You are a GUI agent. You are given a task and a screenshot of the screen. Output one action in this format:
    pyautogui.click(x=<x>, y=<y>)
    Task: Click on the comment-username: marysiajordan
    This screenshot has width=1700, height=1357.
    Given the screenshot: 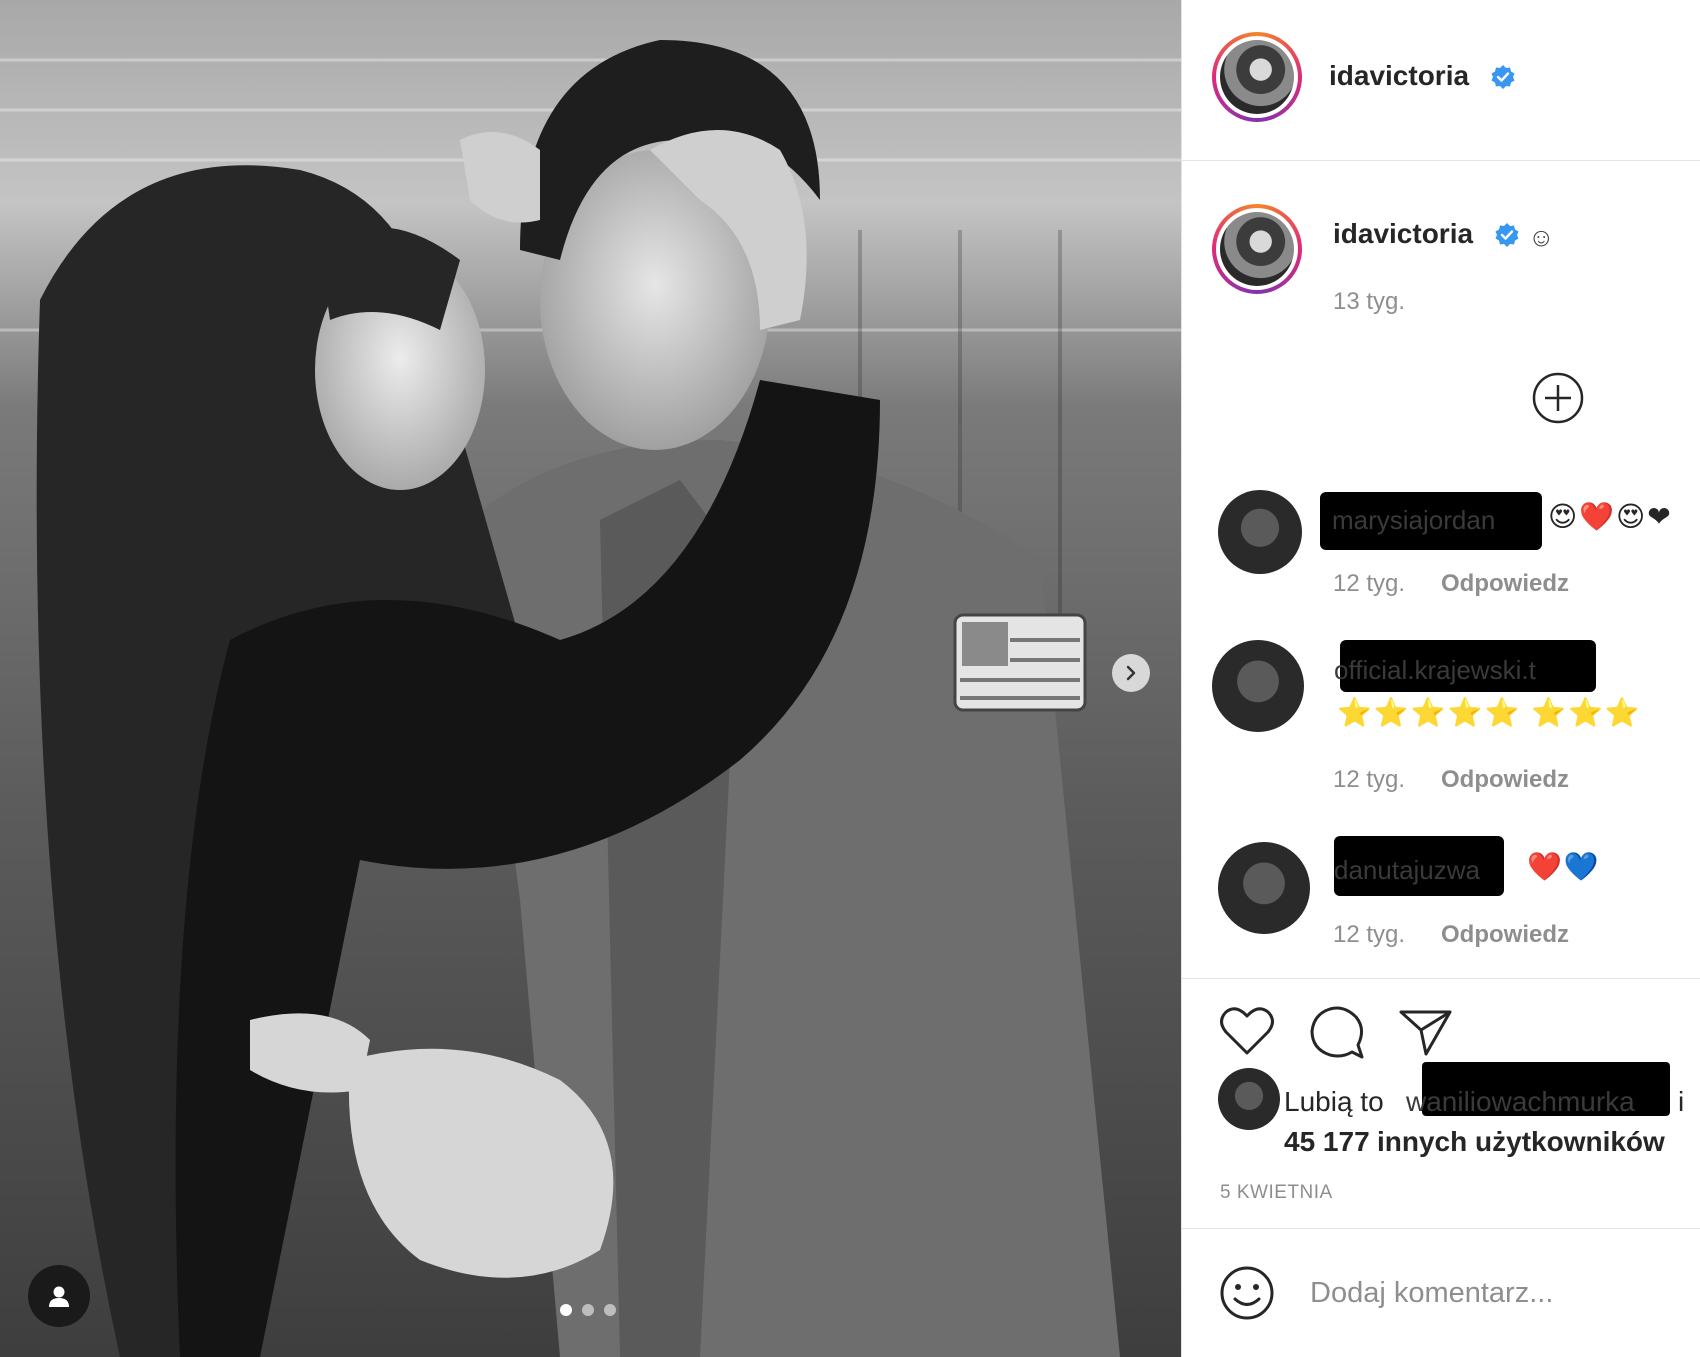 What is the action you would take?
    pyautogui.click(x=1413, y=520)
    